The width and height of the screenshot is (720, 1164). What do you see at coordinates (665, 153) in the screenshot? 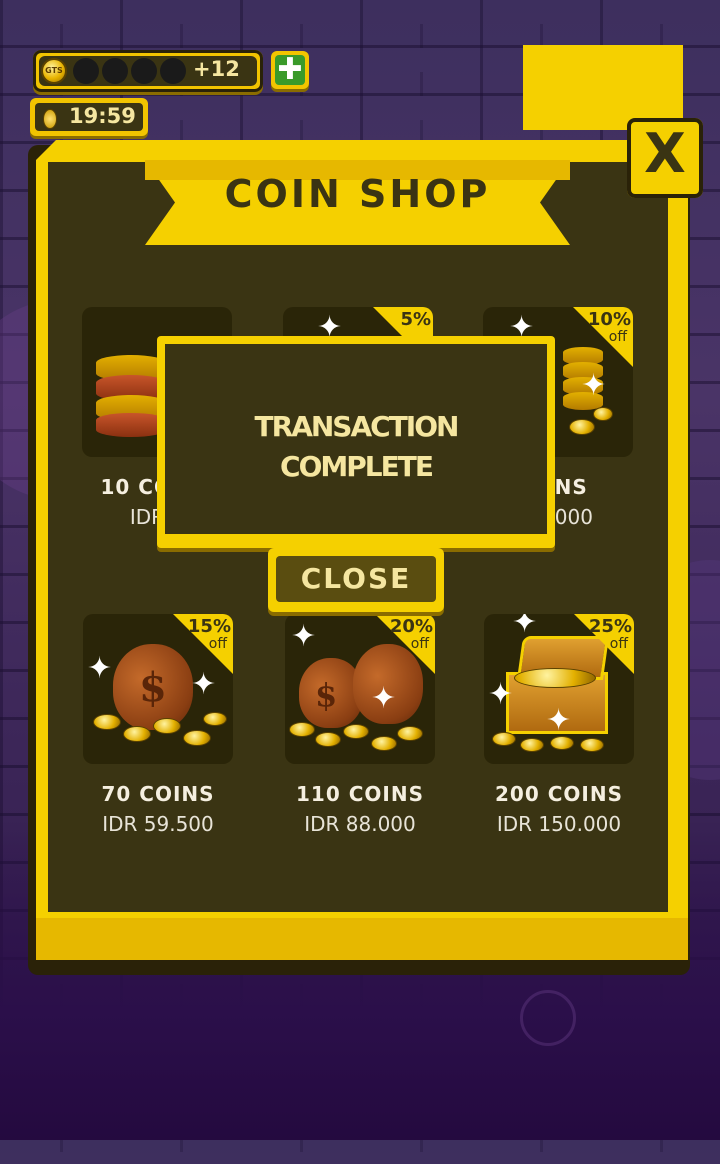
I see `close-x-icon: X` at bounding box center [665, 153].